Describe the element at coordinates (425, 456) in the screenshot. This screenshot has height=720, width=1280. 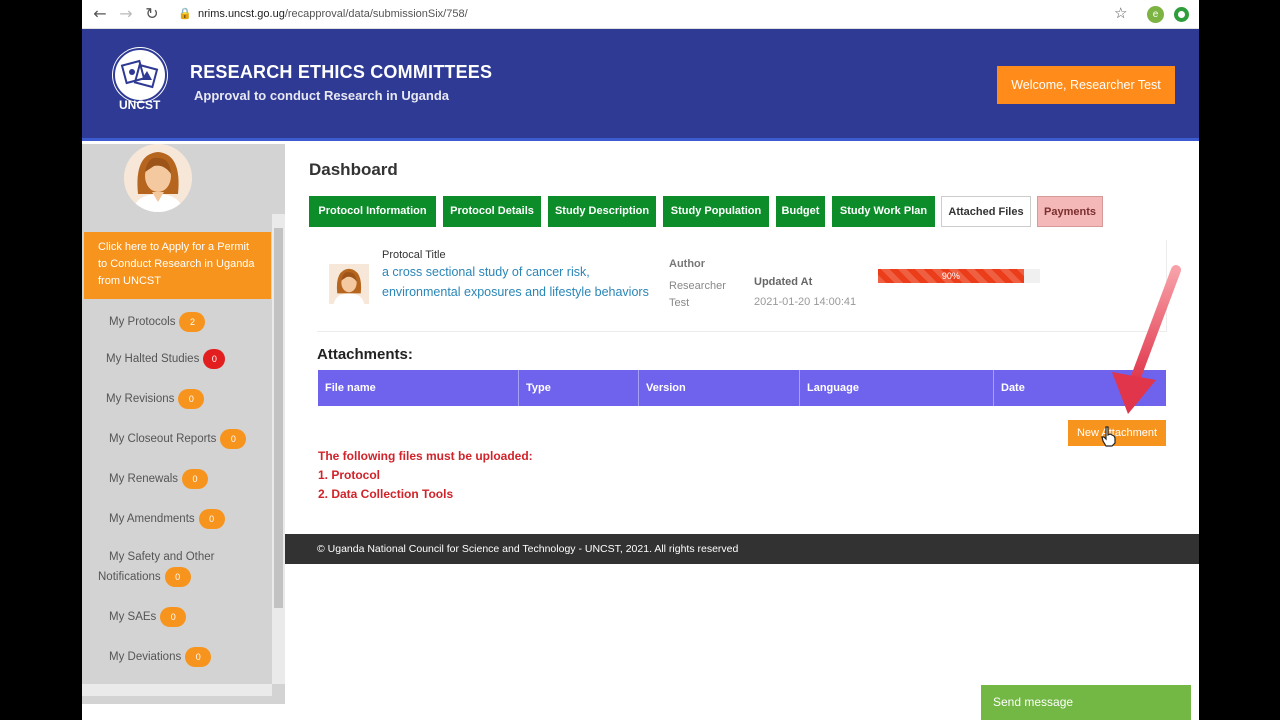
I see `required-files-title: The following files must be uploaded:` at that location.